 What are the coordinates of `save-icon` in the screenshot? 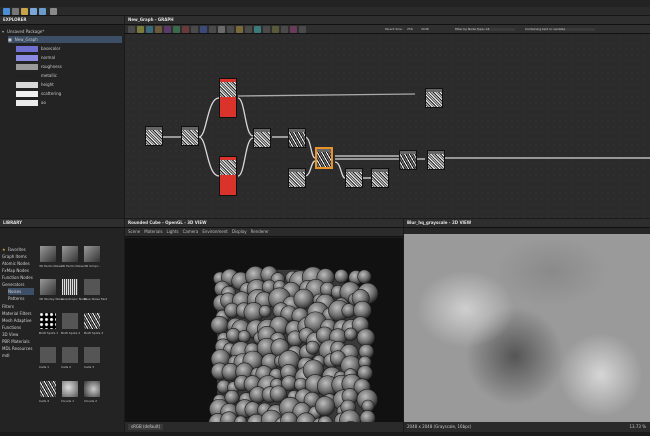 It's located at (33, 11).